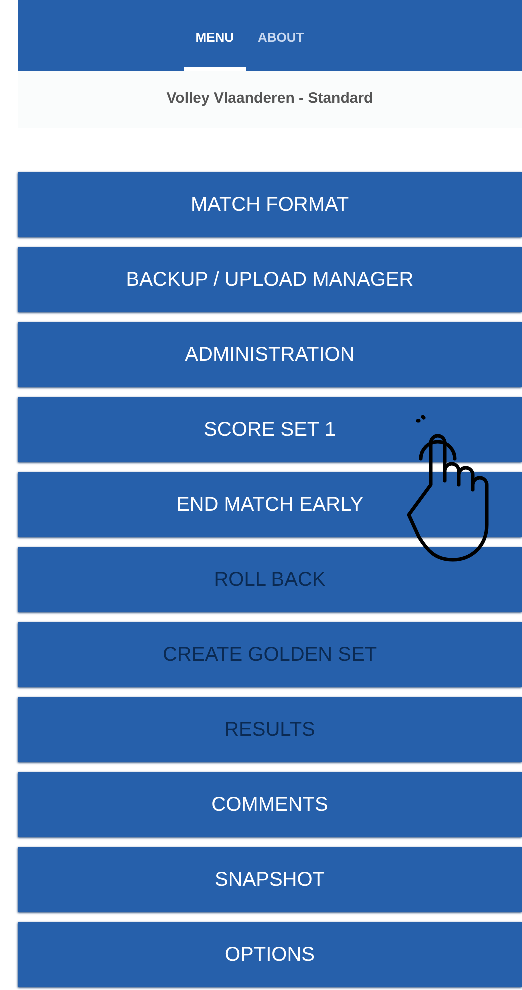 This screenshot has width=522, height=990. What do you see at coordinates (270, 279) in the screenshot?
I see `menu-button: BACKUP / UPLOAD MANAGER` at bounding box center [270, 279].